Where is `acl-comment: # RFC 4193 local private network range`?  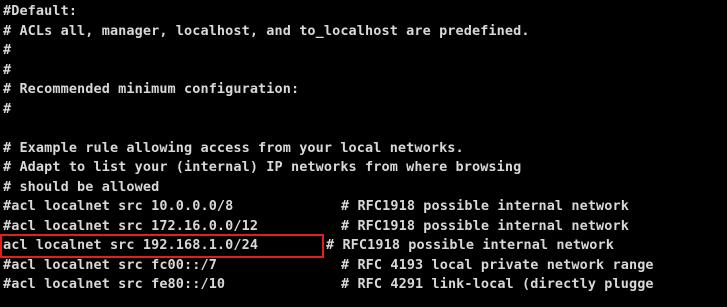 acl-comment: # RFC 4193 local private network range is located at coordinates (497, 264).